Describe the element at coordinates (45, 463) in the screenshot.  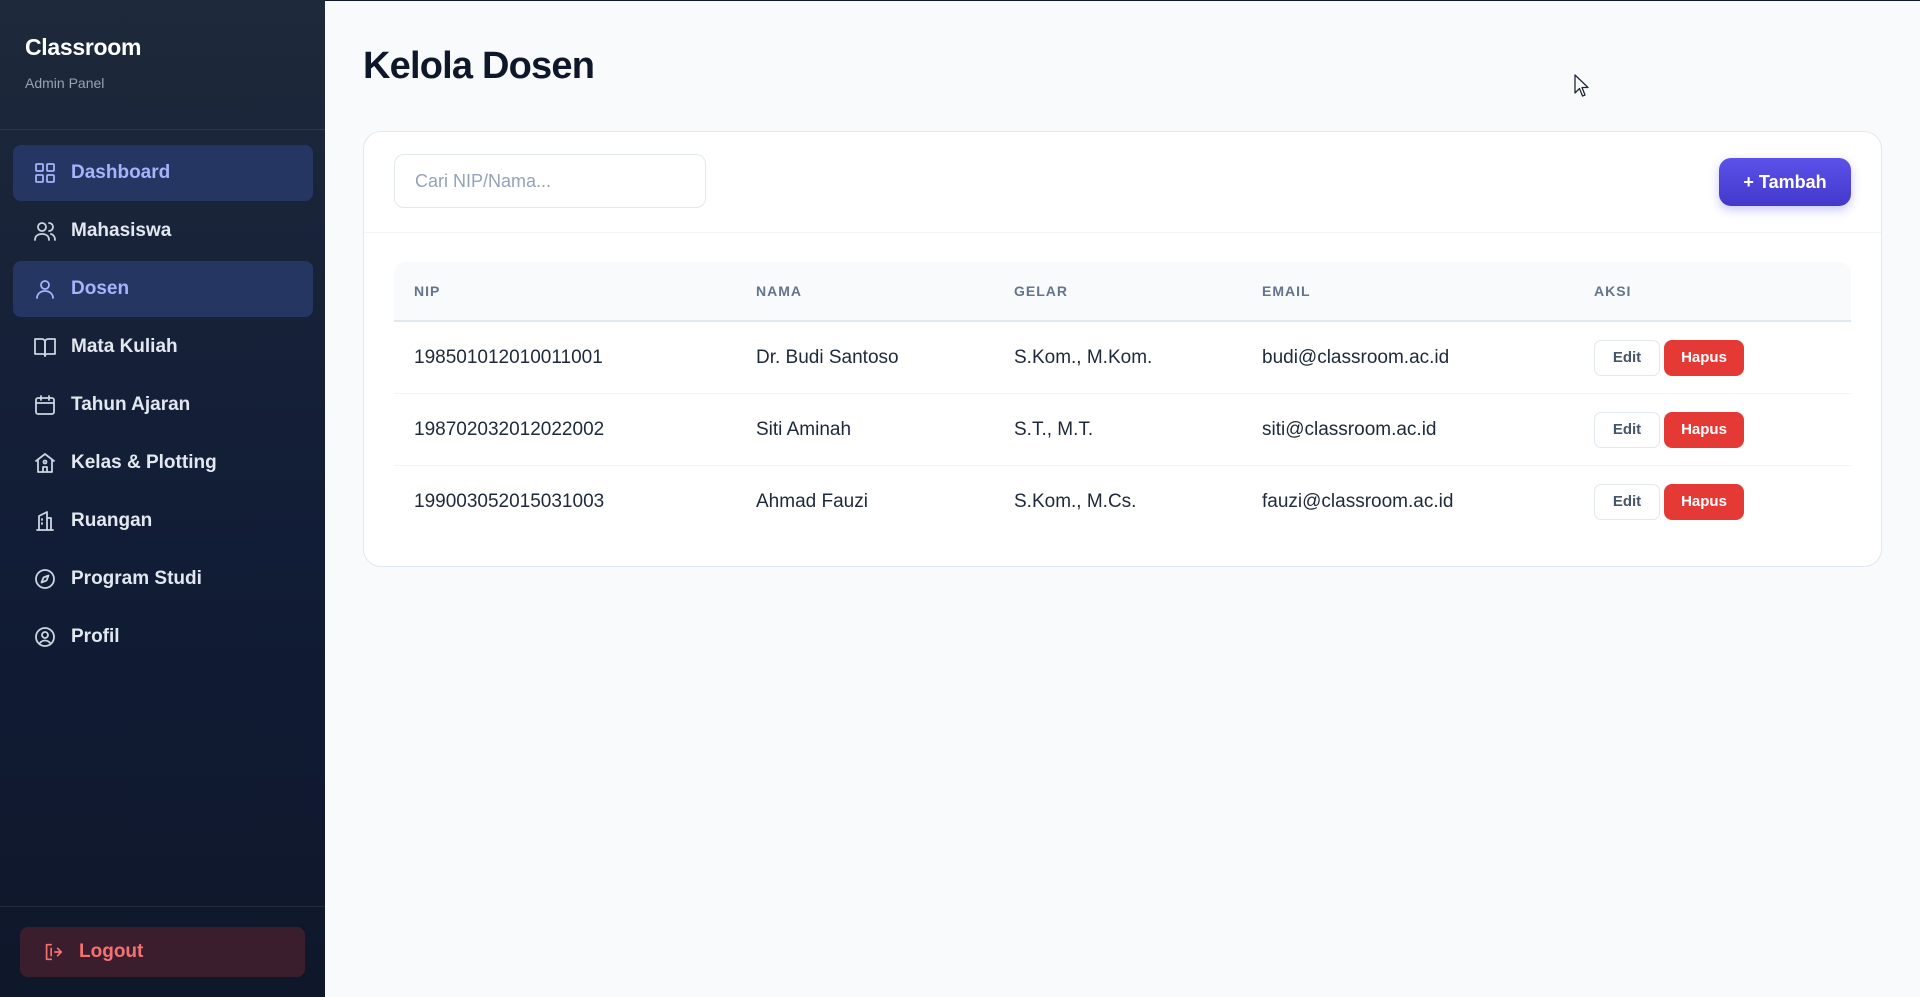
I see `school-icon` at that location.